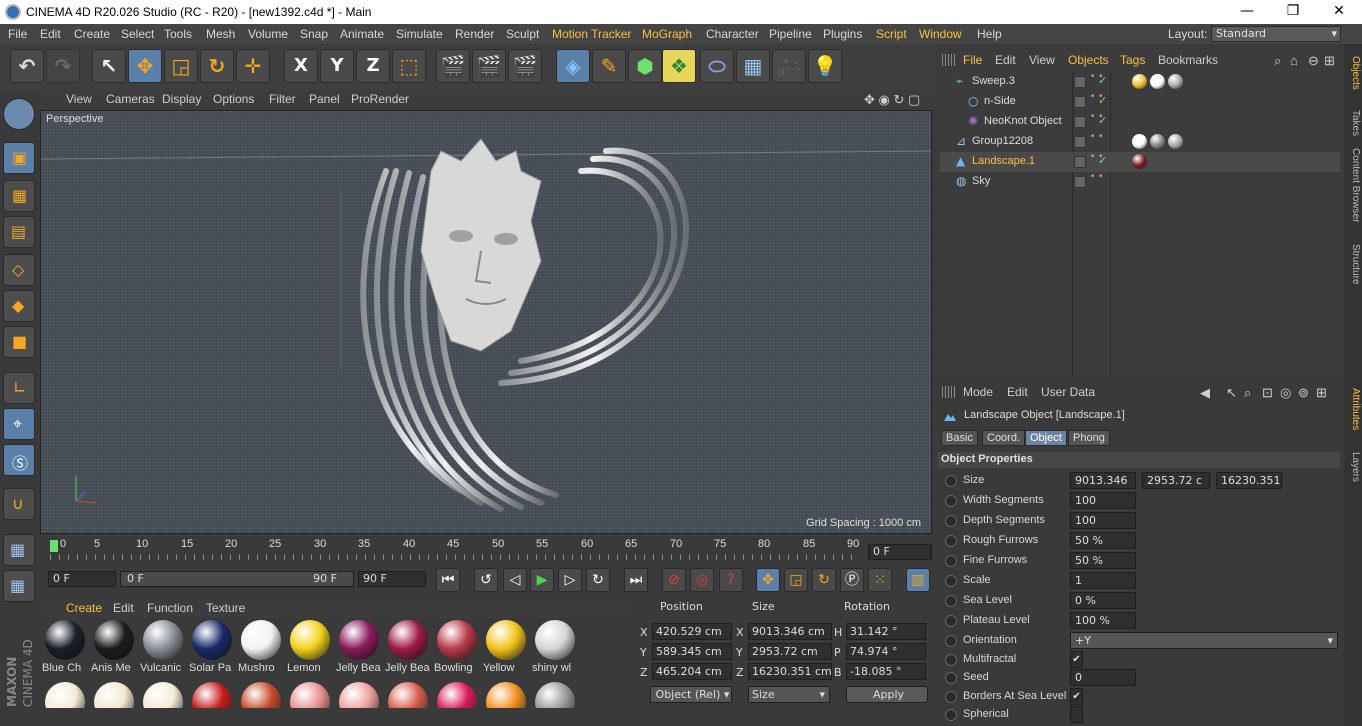  I want to click on menu-help: Help, so click(989, 34).